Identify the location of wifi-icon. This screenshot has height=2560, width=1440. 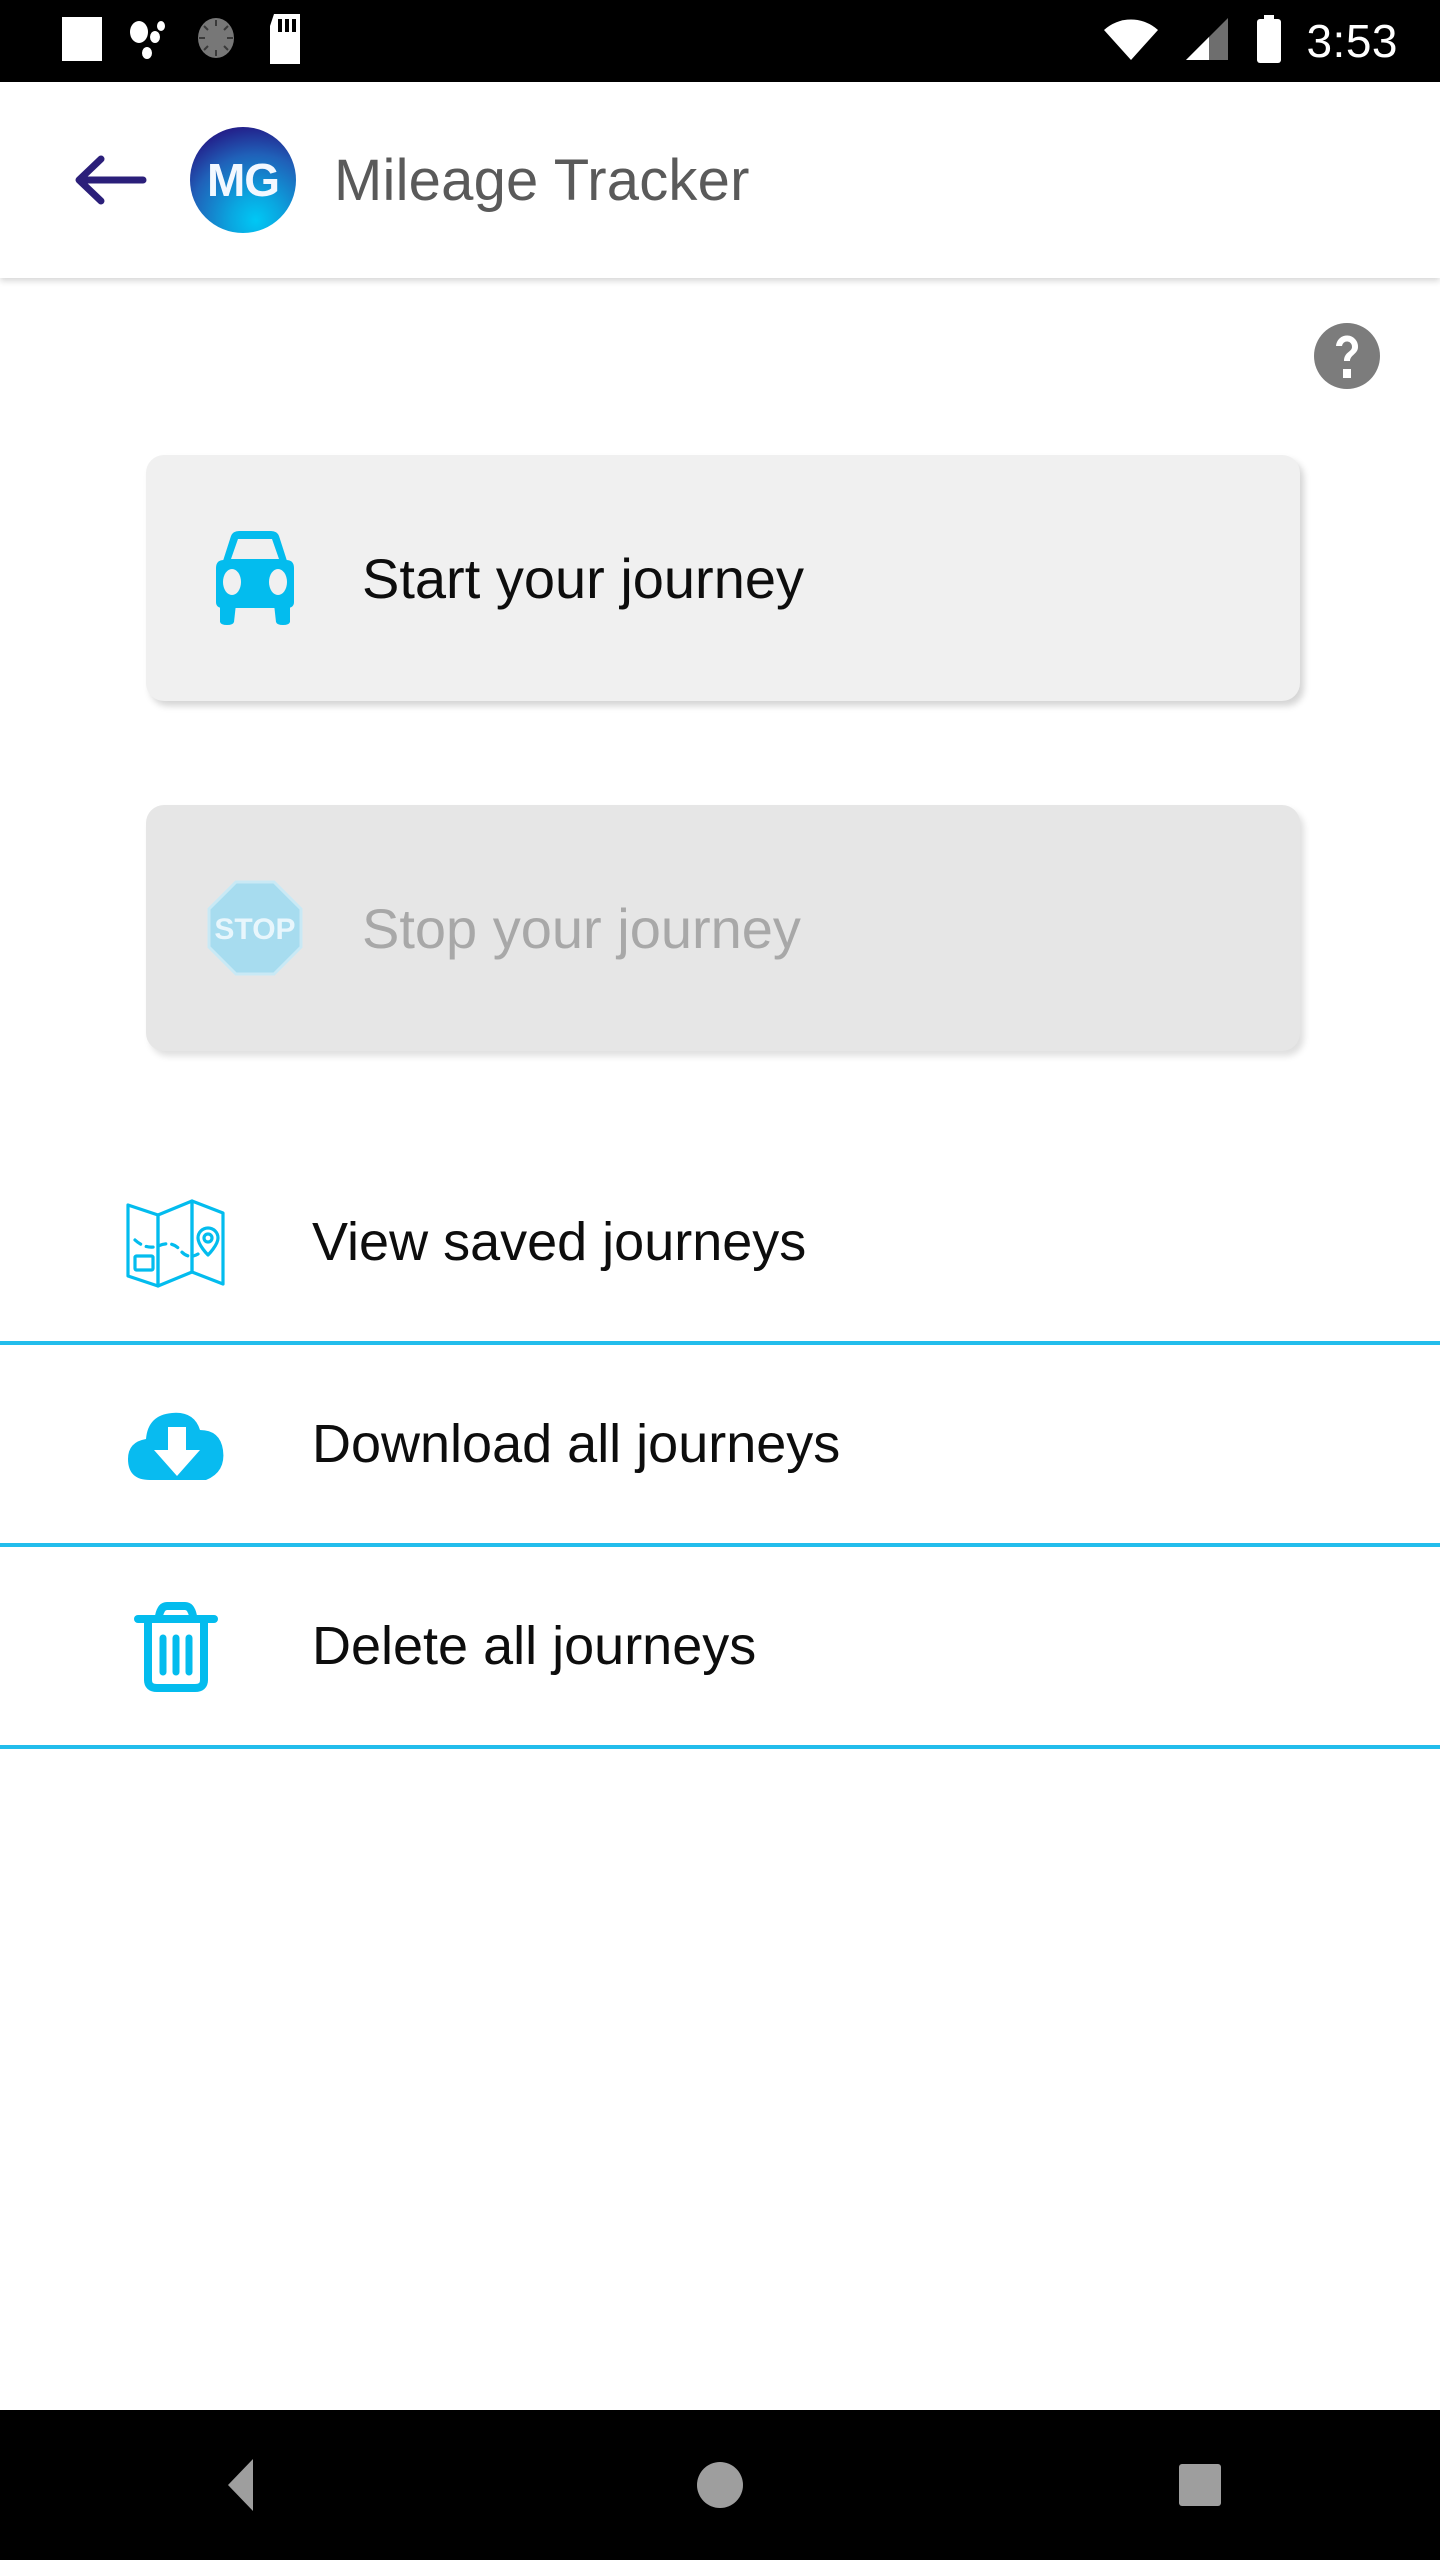
(1131, 41).